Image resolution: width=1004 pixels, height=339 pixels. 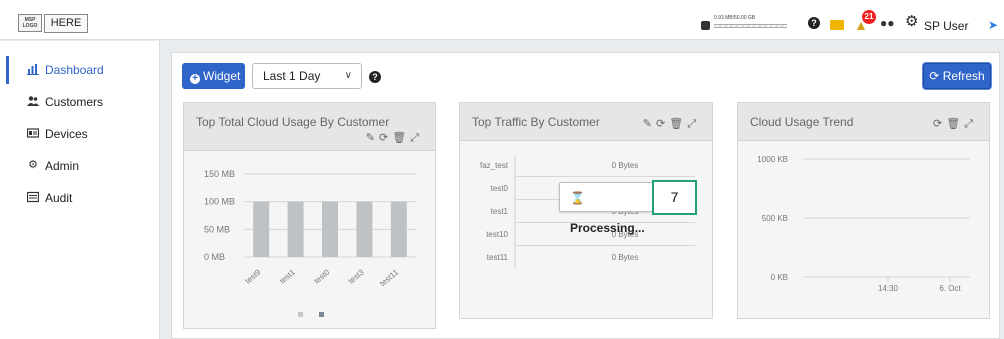 What do you see at coordinates (7, 70) in the screenshot?
I see `active-indicator` at bounding box center [7, 70].